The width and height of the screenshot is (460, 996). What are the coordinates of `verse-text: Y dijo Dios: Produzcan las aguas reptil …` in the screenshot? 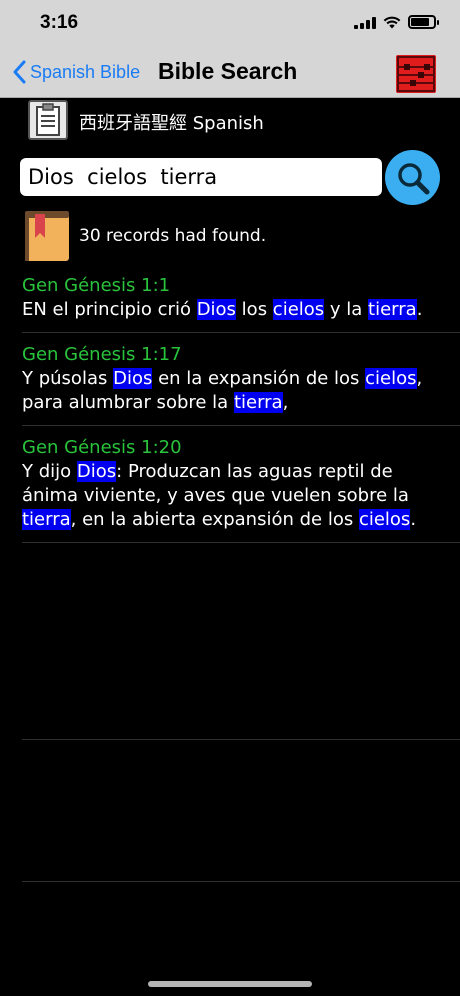 It's located at (241, 496).